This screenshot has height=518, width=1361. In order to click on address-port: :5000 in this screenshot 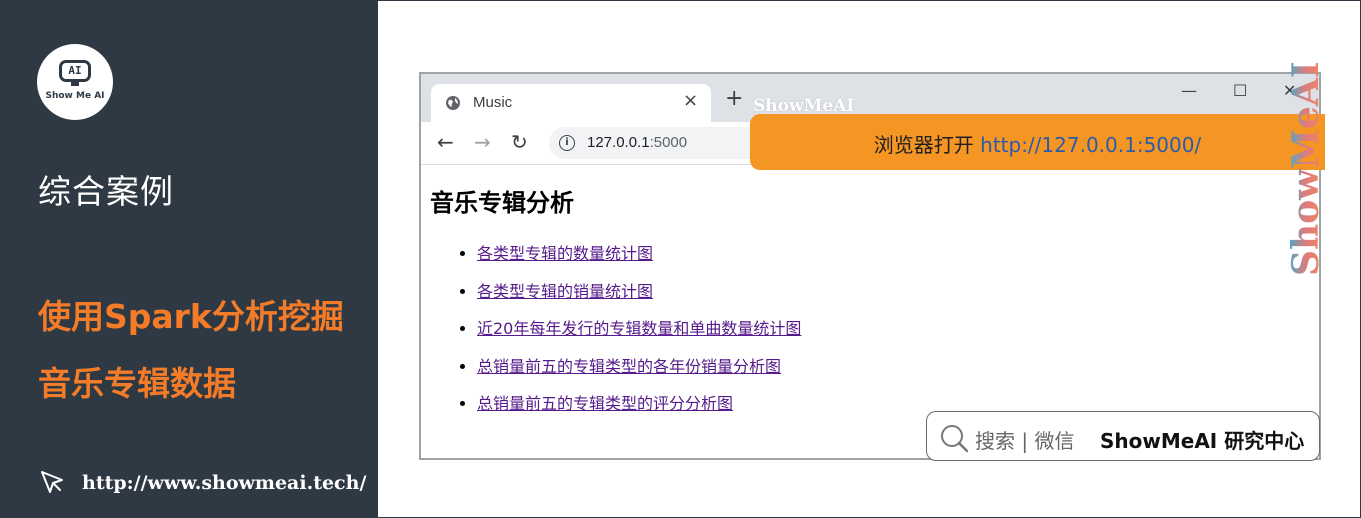, I will do `click(668, 142)`.